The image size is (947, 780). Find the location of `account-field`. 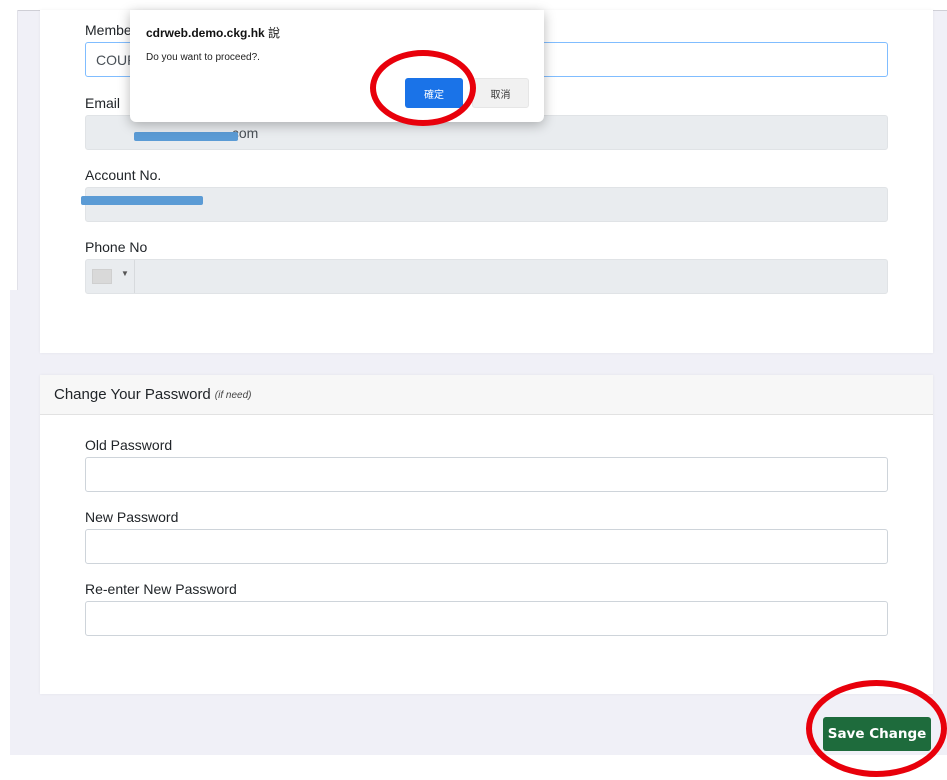

account-field is located at coordinates (484, 204).